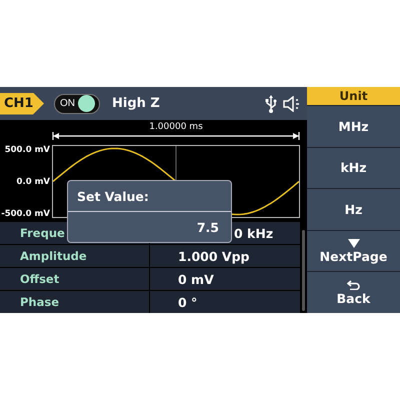 The image size is (400, 400). I want to click on menu-title: Unit, so click(353, 96).